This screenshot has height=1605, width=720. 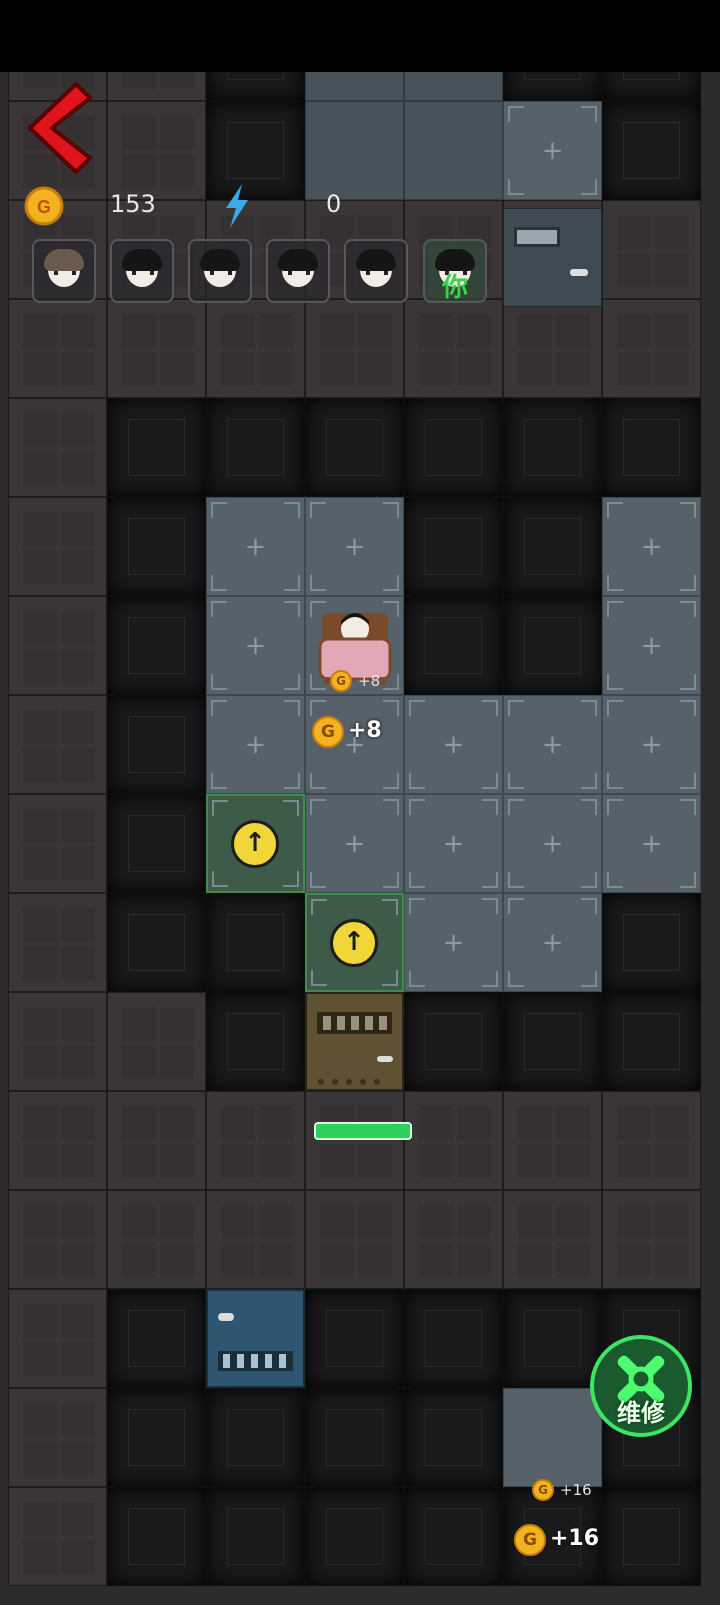 What do you see at coordinates (552, 257) in the screenshot?
I see `steel-door` at bounding box center [552, 257].